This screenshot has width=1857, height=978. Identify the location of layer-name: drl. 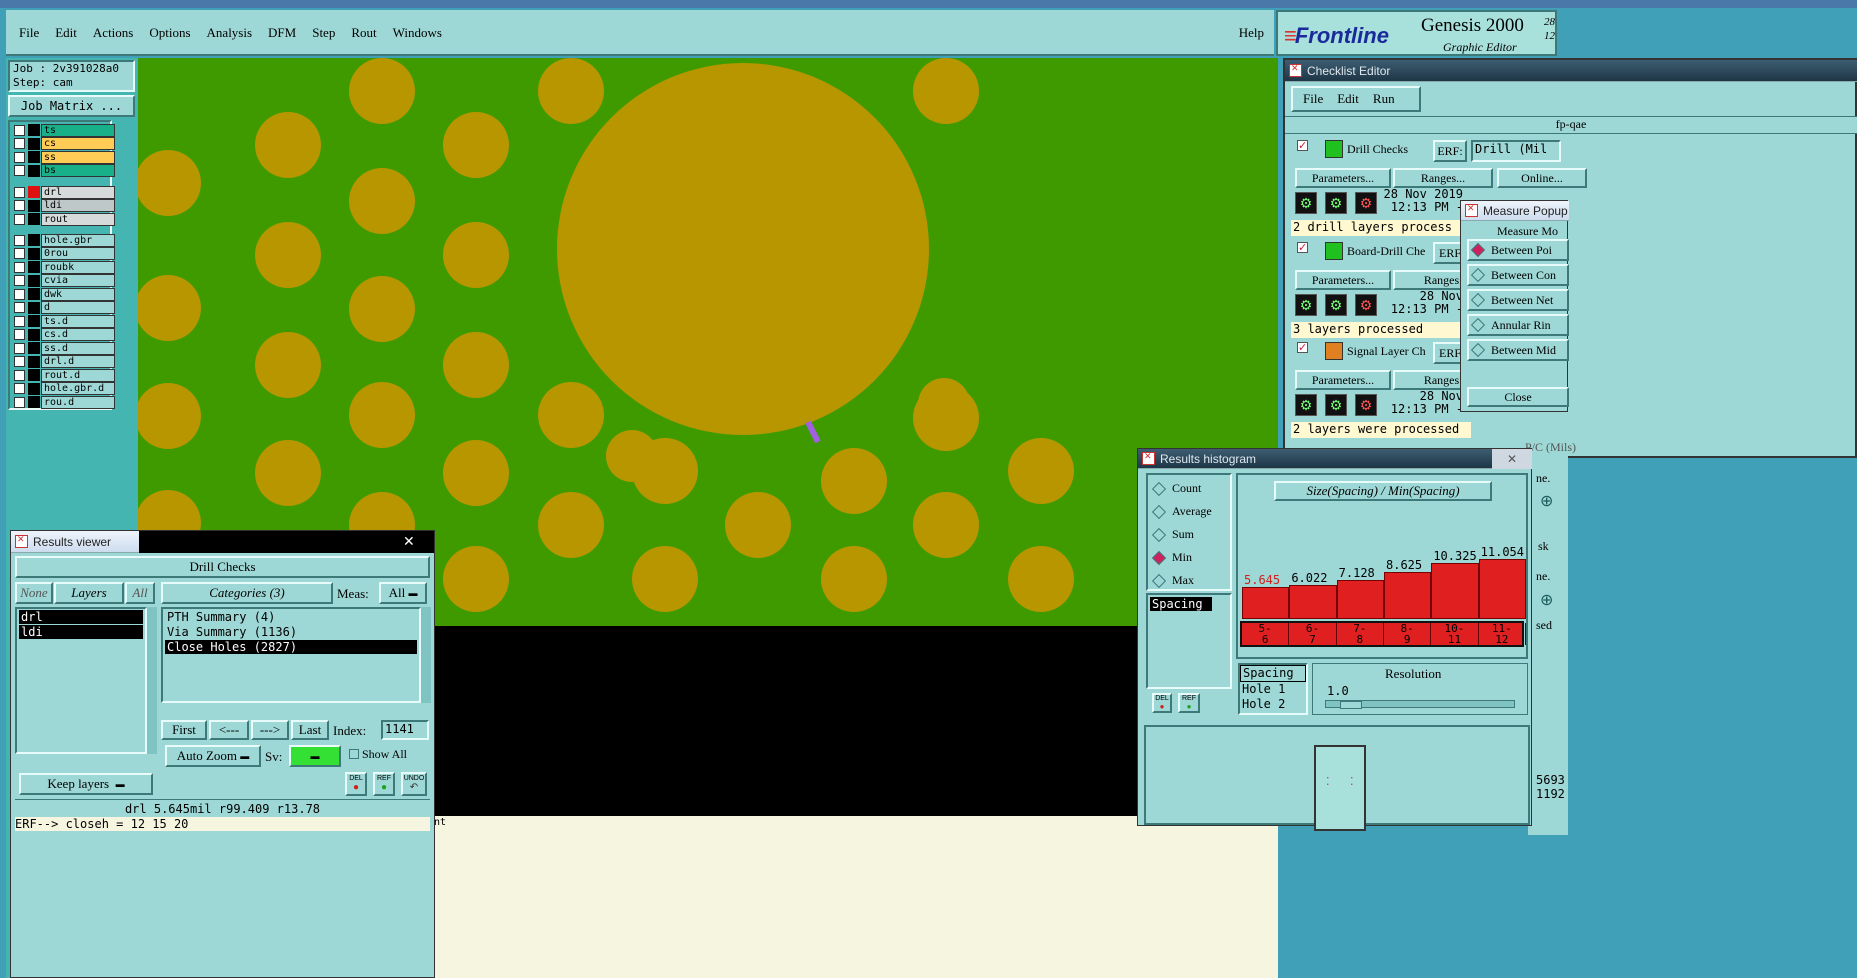
(78, 192).